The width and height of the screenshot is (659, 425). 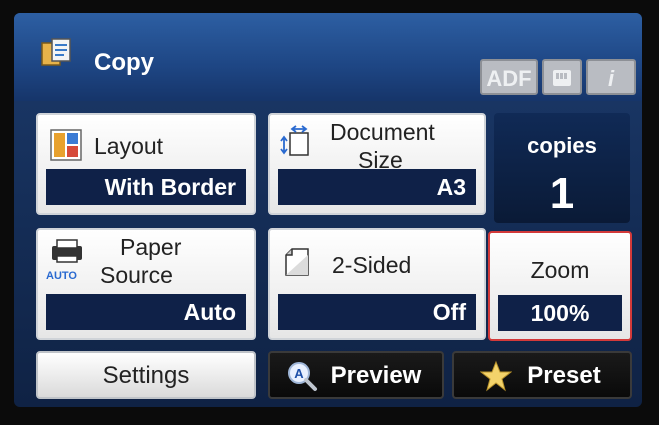 What do you see at coordinates (509, 77) in the screenshot?
I see `adf-status-icon: ADF` at bounding box center [509, 77].